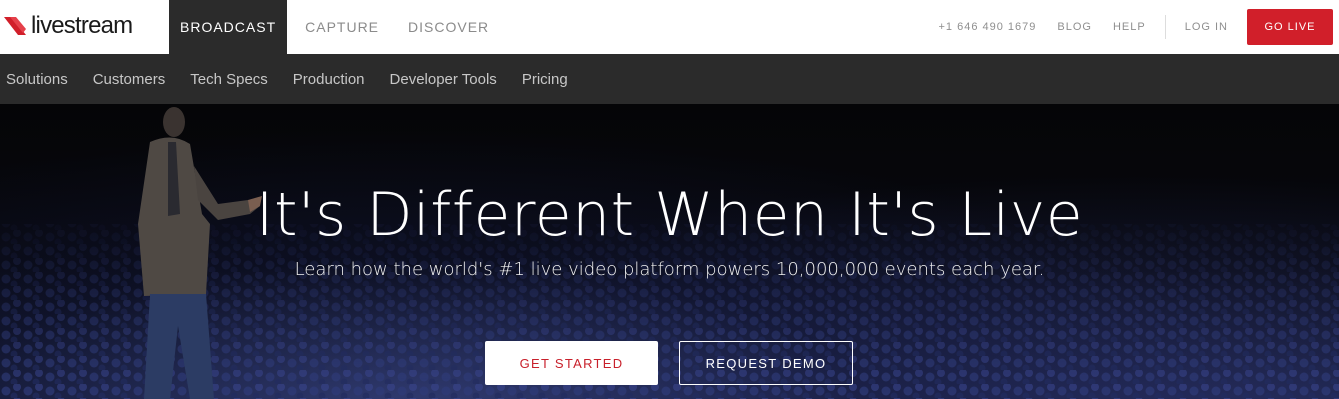  I want to click on livestream-logo-icon, so click(15, 26).